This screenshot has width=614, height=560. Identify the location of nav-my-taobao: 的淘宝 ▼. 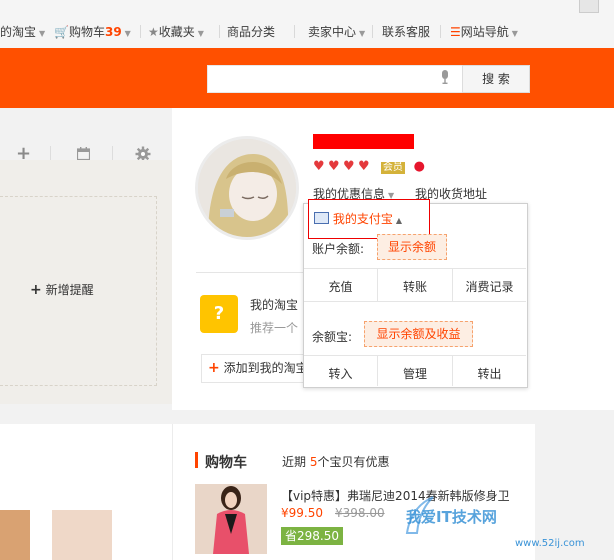
(22, 31).